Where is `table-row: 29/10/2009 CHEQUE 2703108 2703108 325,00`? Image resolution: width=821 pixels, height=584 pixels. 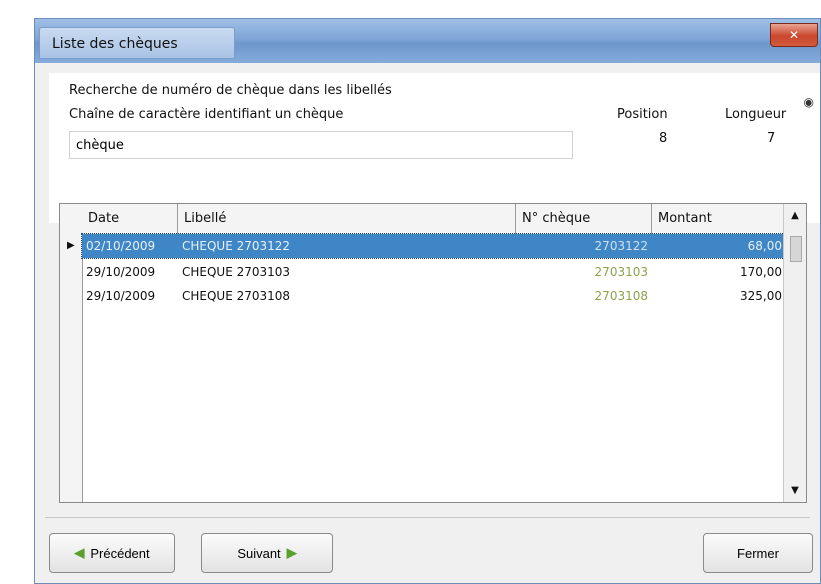 table-row: 29/10/2009 CHEQUE 2703108 2703108 325,00 is located at coordinates (433, 296).